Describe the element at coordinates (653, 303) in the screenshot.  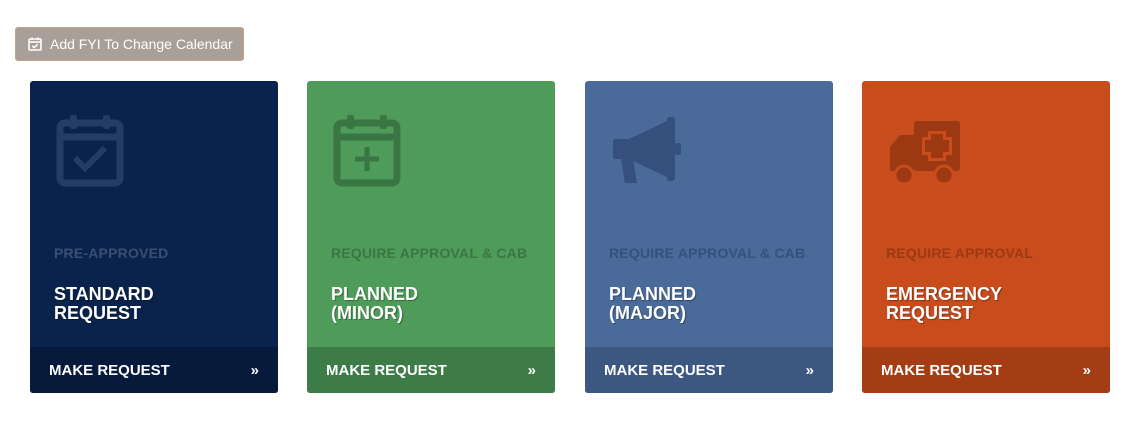
I see `card-title: PLANNED (MAJOR)` at that location.